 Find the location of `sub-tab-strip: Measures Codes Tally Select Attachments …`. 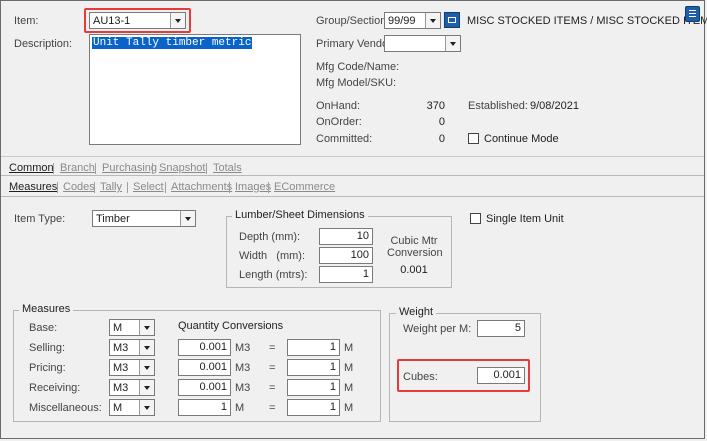

sub-tab-strip: Measures Codes Tally Select Attachments … is located at coordinates (174, 188).